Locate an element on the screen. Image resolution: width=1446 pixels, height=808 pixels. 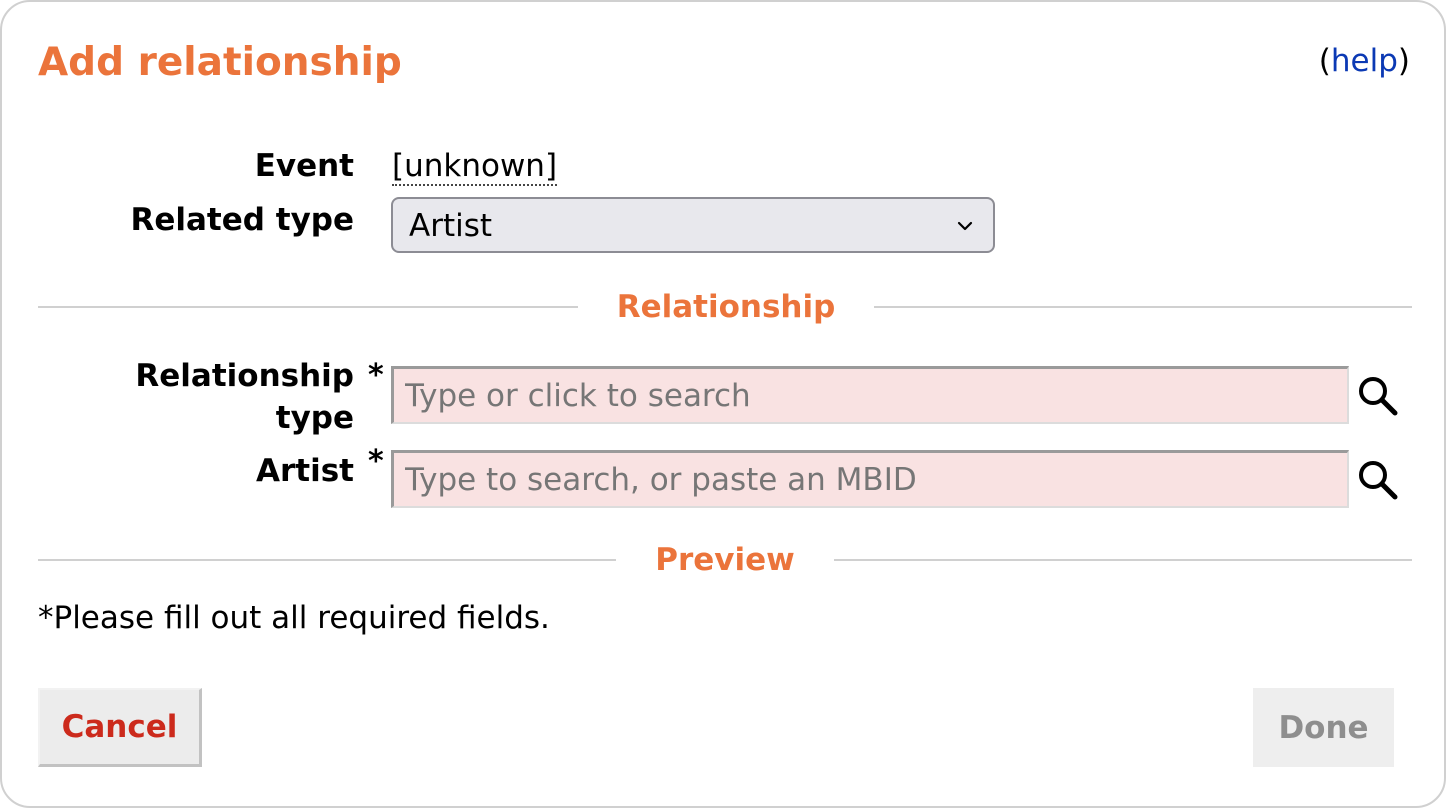
event-value-wrapper: [unknown] is located at coordinates (475, 166).